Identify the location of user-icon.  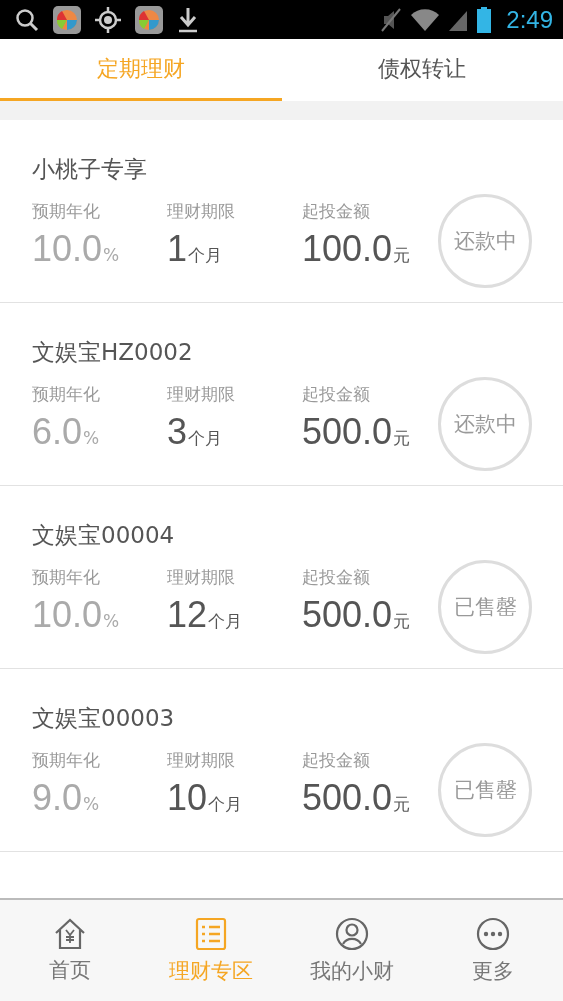
(351, 933).